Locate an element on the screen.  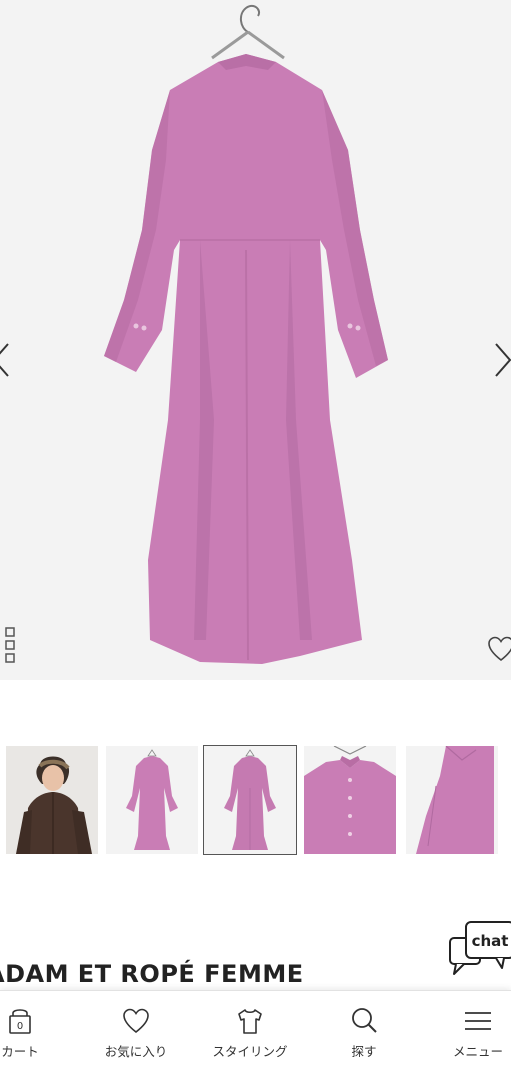
gallery-next-button is located at coordinates (498, 360).